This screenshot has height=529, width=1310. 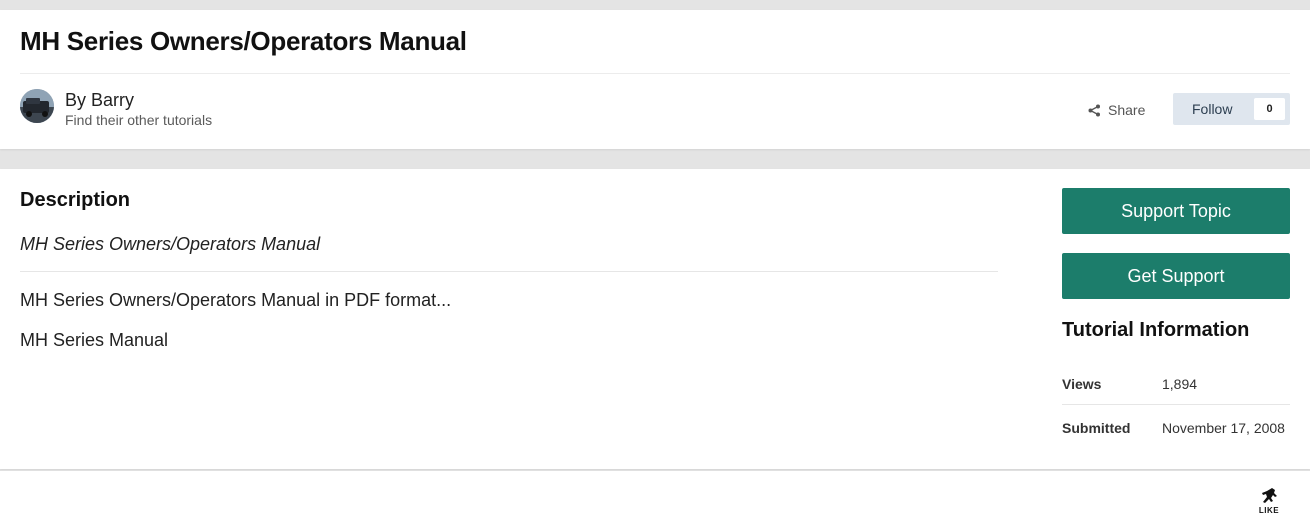 What do you see at coordinates (1082, 384) in the screenshot?
I see `info-label: Views` at bounding box center [1082, 384].